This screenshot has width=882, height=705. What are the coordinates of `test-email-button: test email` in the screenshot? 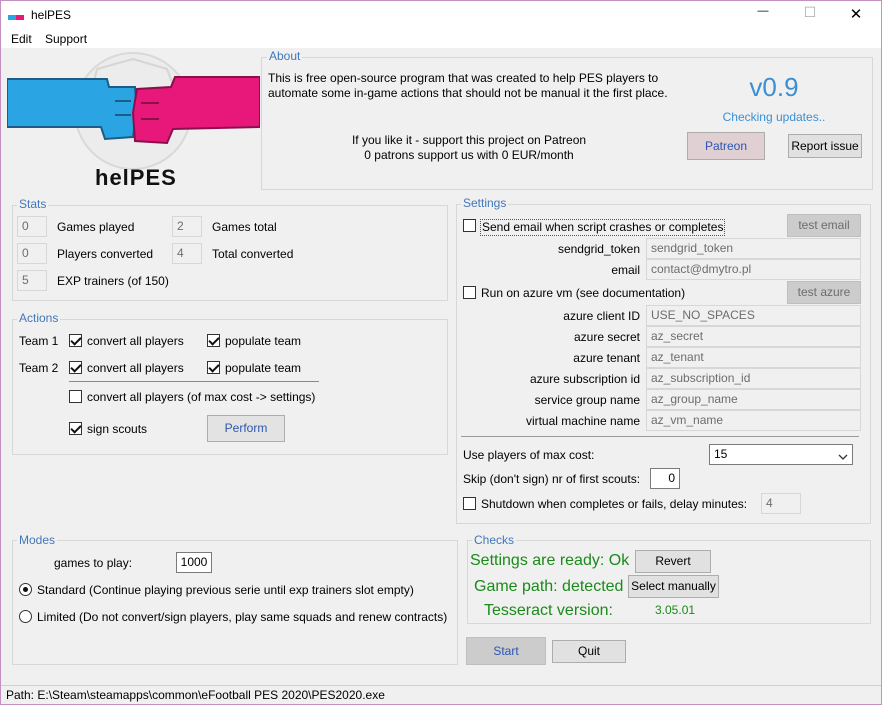 It's located at (824, 225).